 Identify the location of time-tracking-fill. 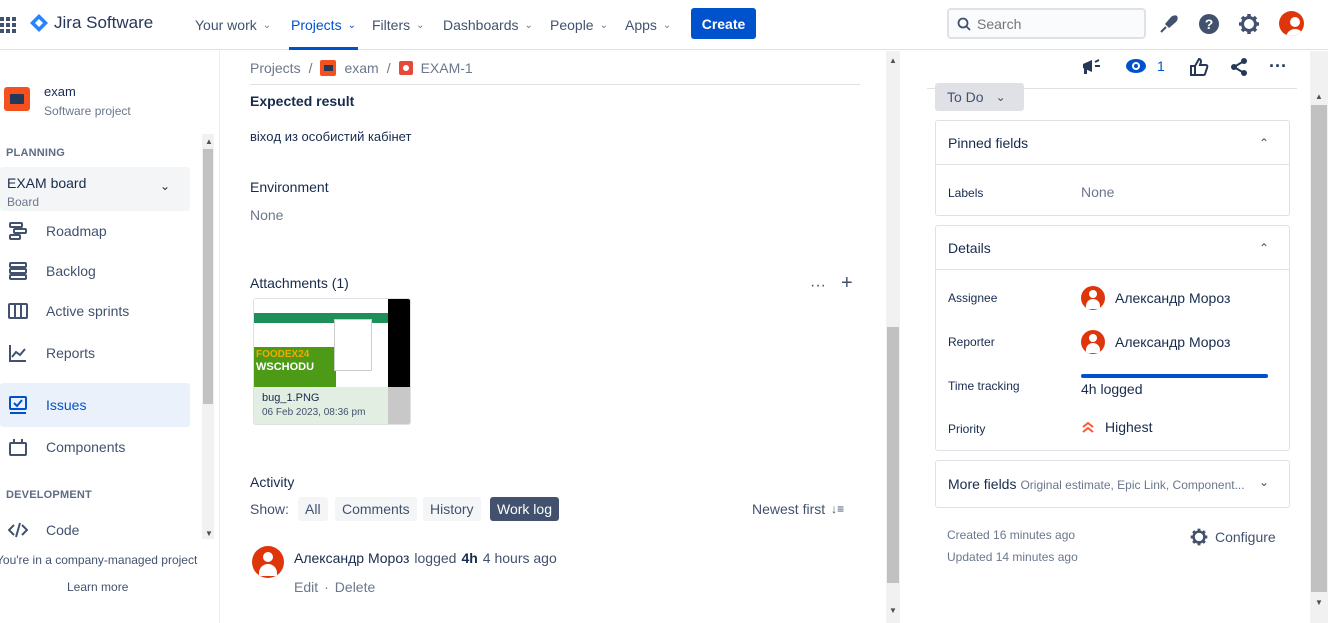
(1174, 376).